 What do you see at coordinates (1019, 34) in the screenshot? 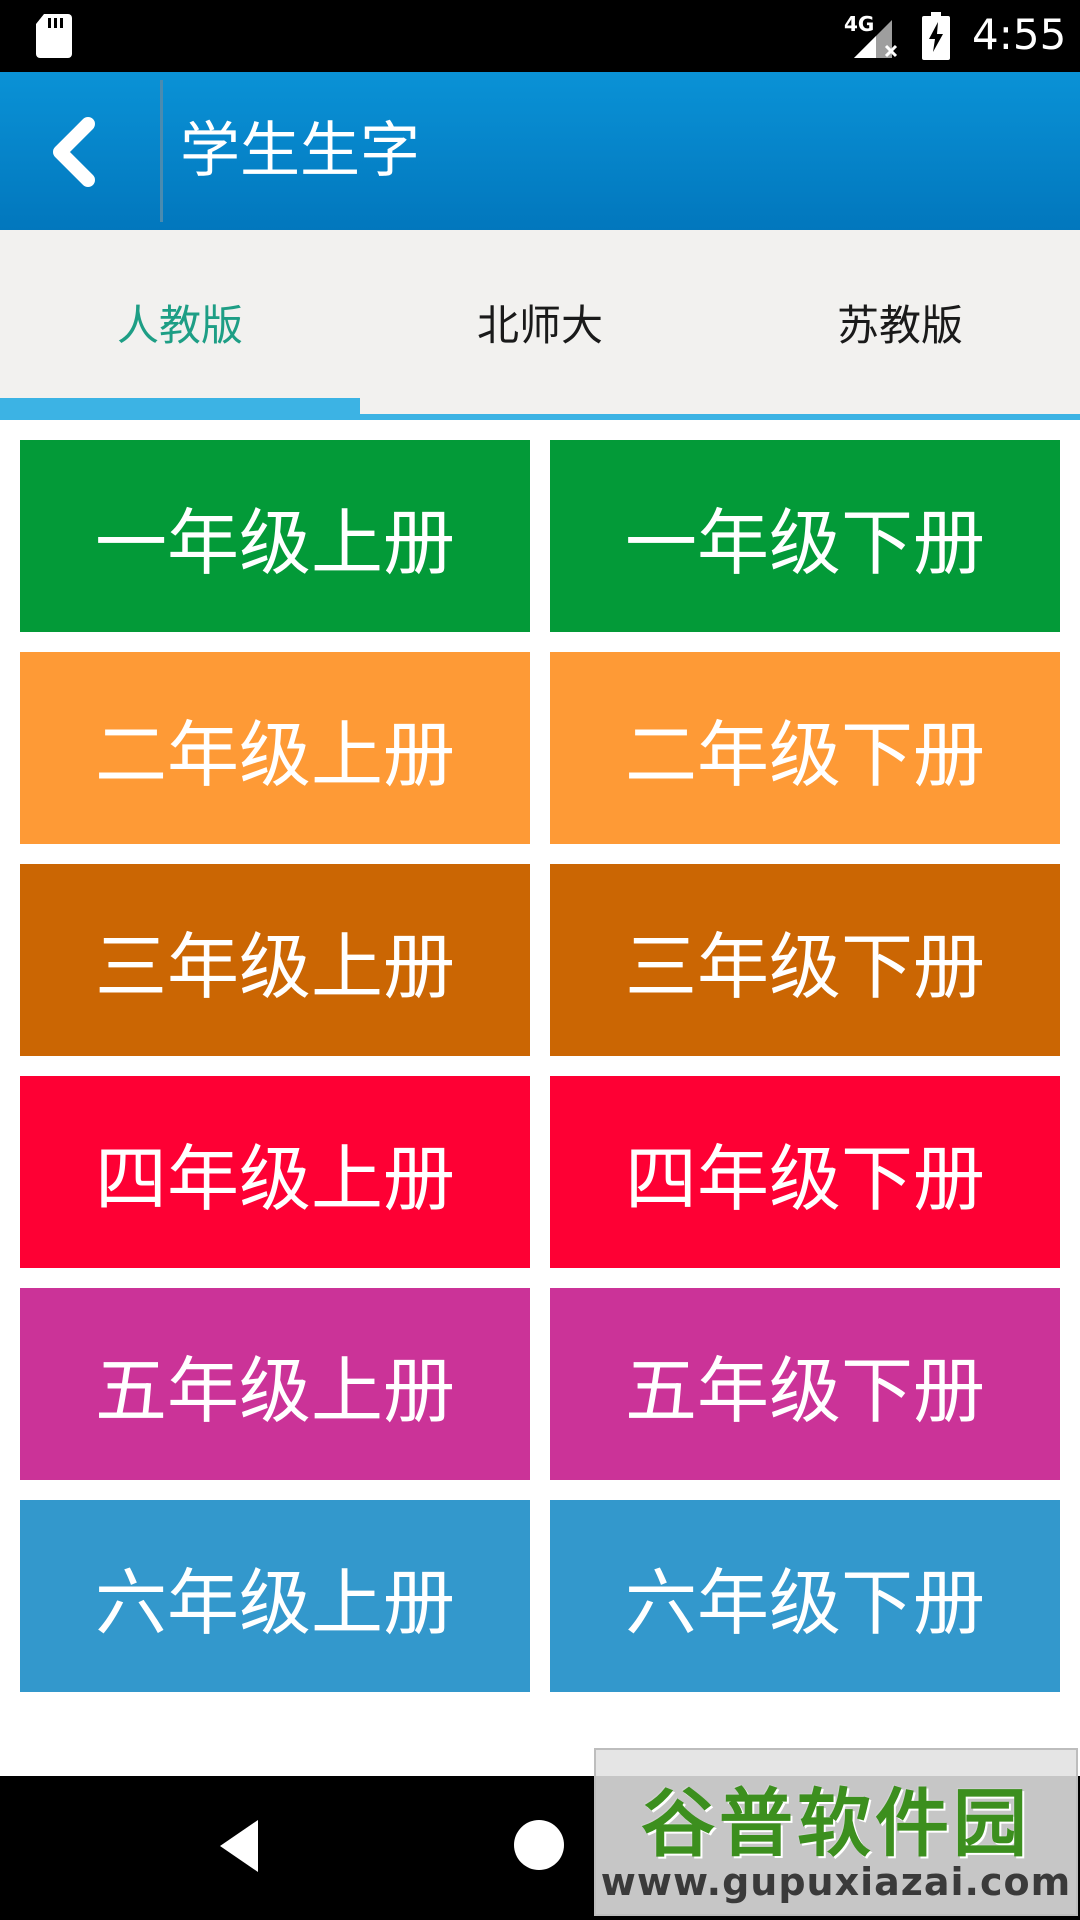
I see `clock: 4:55` at bounding box center [1019, 34].